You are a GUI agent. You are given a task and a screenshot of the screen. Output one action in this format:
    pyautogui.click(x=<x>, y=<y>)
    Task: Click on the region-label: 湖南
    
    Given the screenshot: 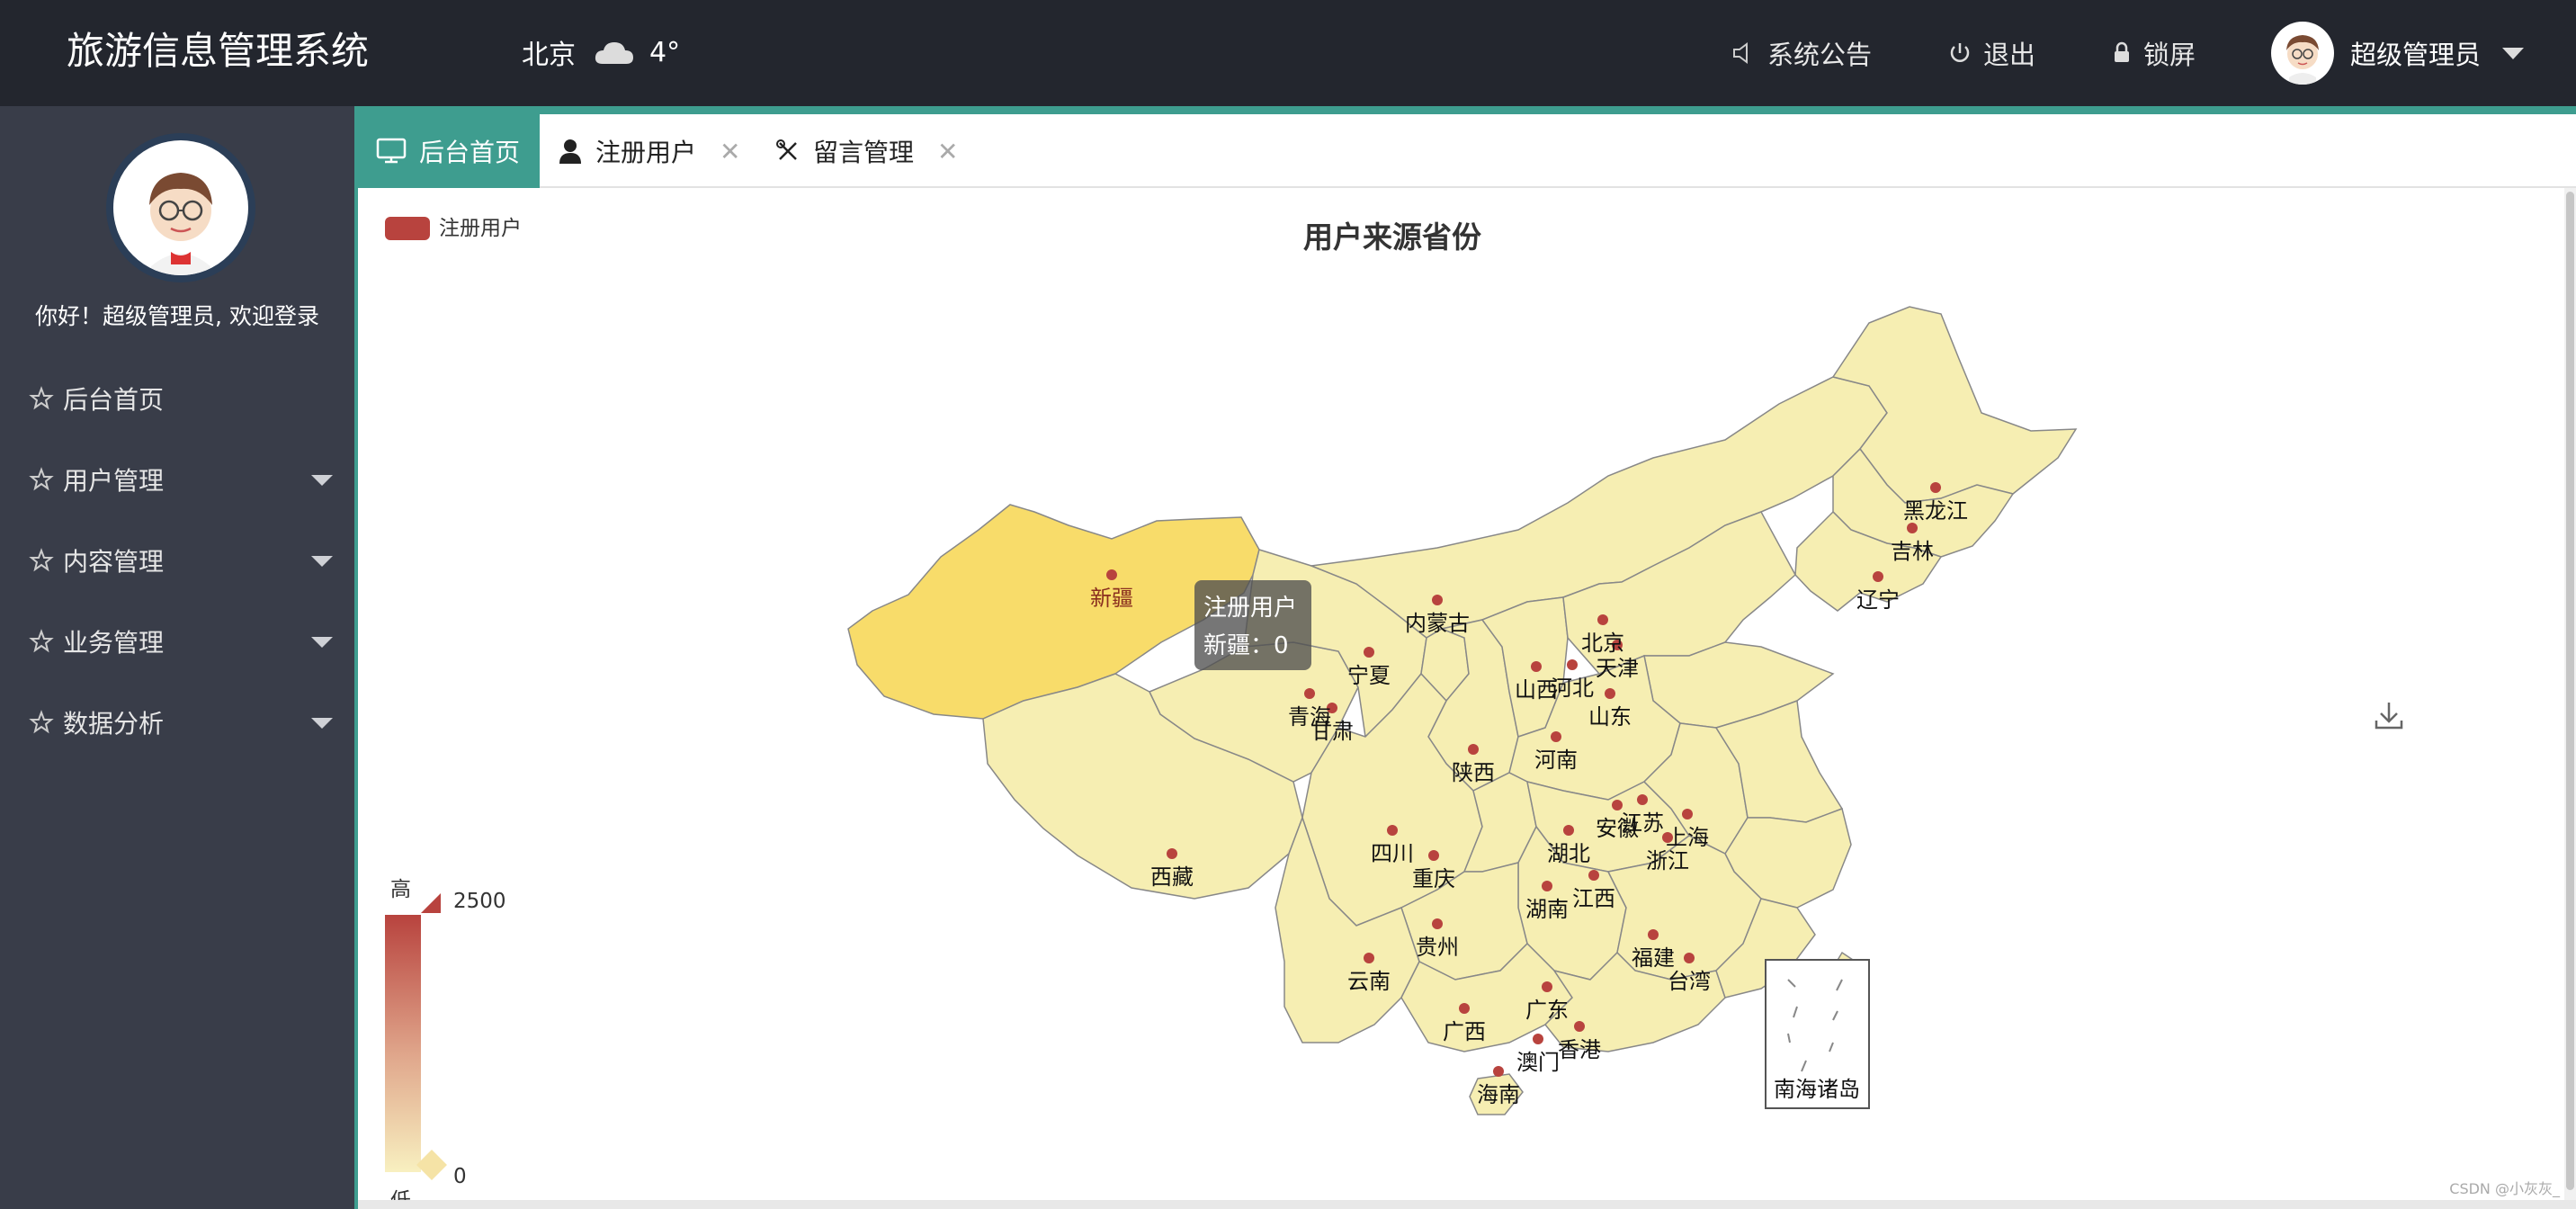 What is the action you would take?
    pyautogui.click(x=1547, y=909)
    